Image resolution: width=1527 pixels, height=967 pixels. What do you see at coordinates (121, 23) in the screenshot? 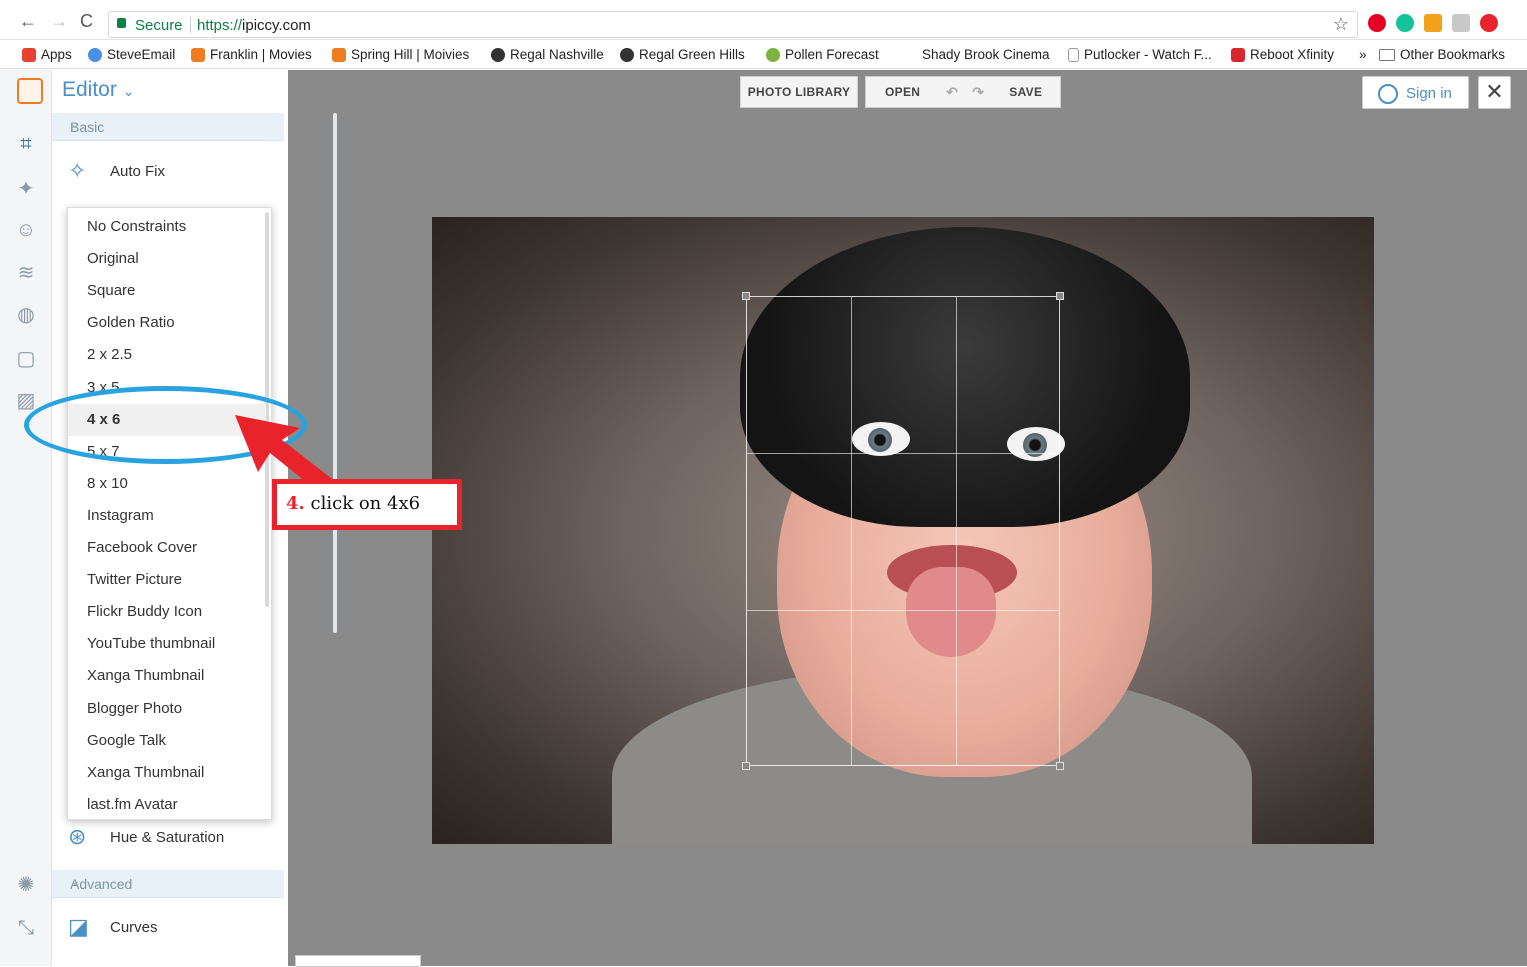
I see `lock-icon` at bounding box center [121, 23].